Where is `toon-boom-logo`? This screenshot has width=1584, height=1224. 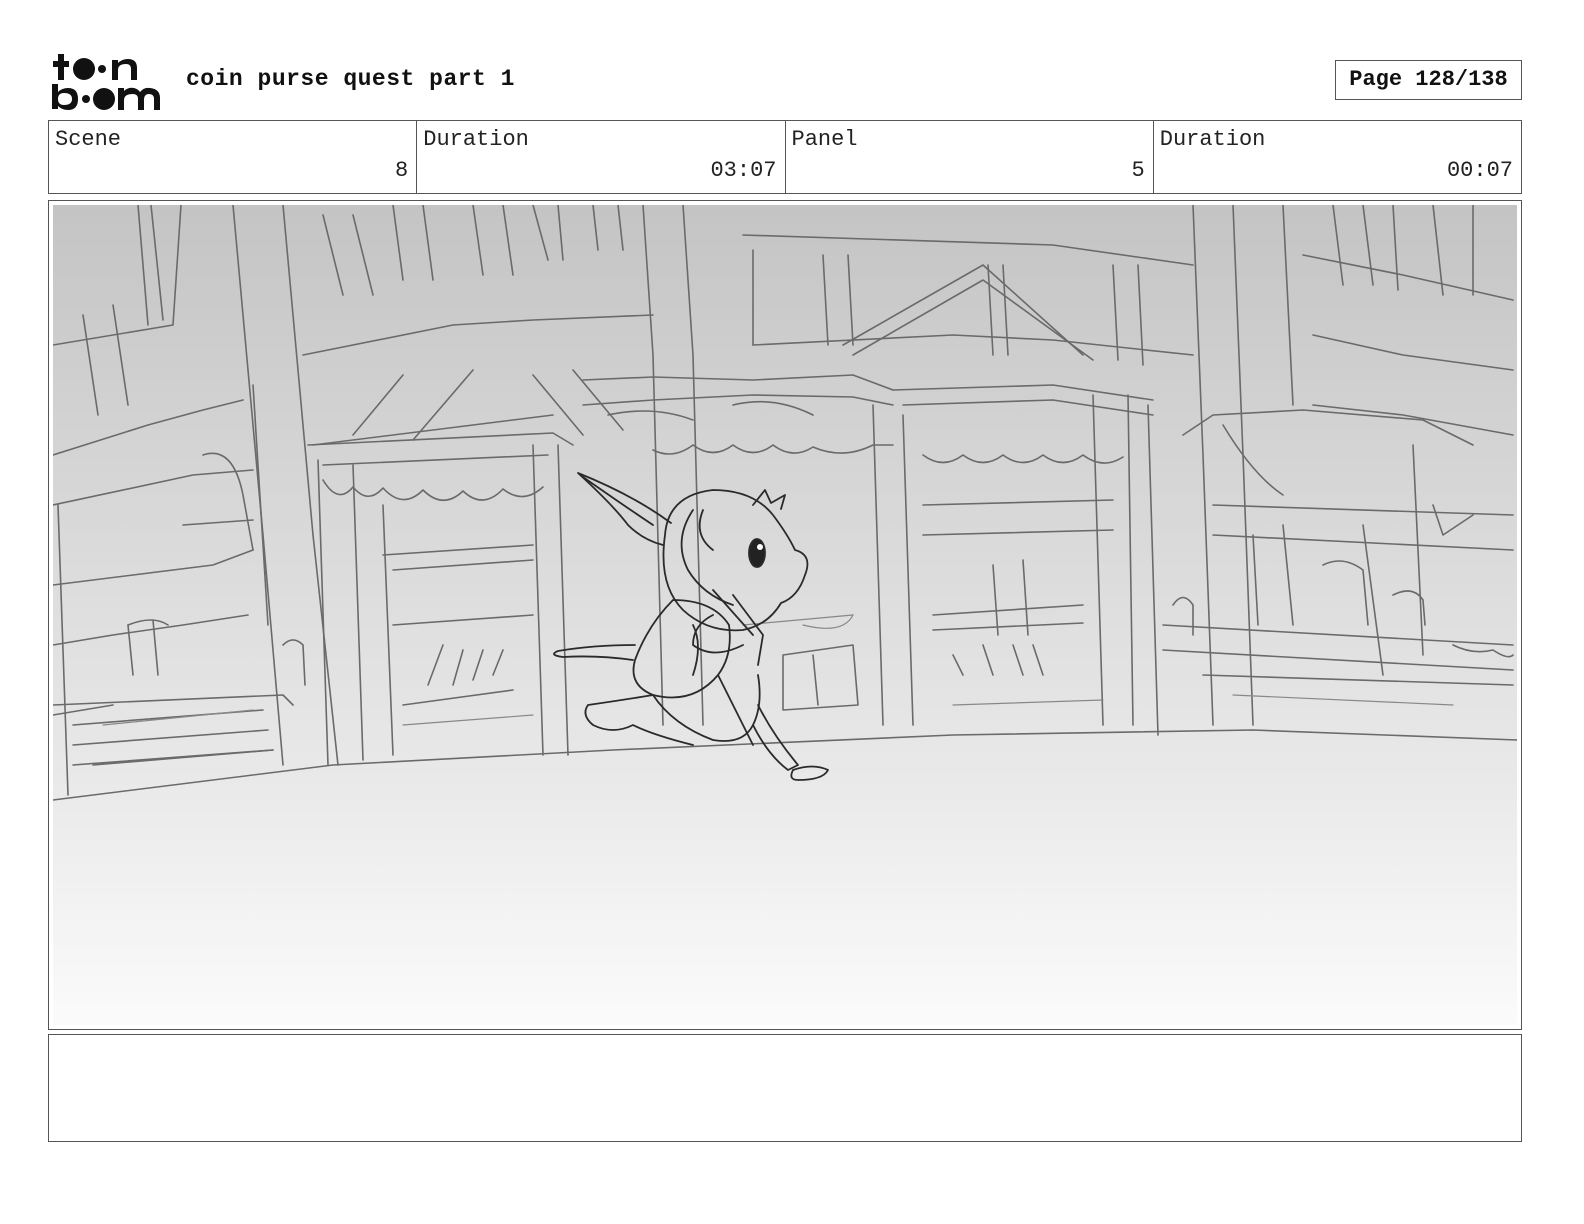
toon-boom-logo is located at coordinates (106, 82).